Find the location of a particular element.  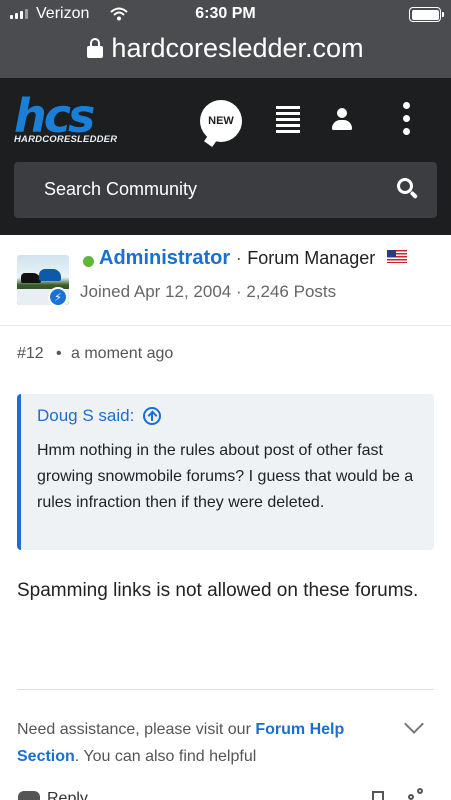

search-bar: Search Community is located at coordinates (225, 190).